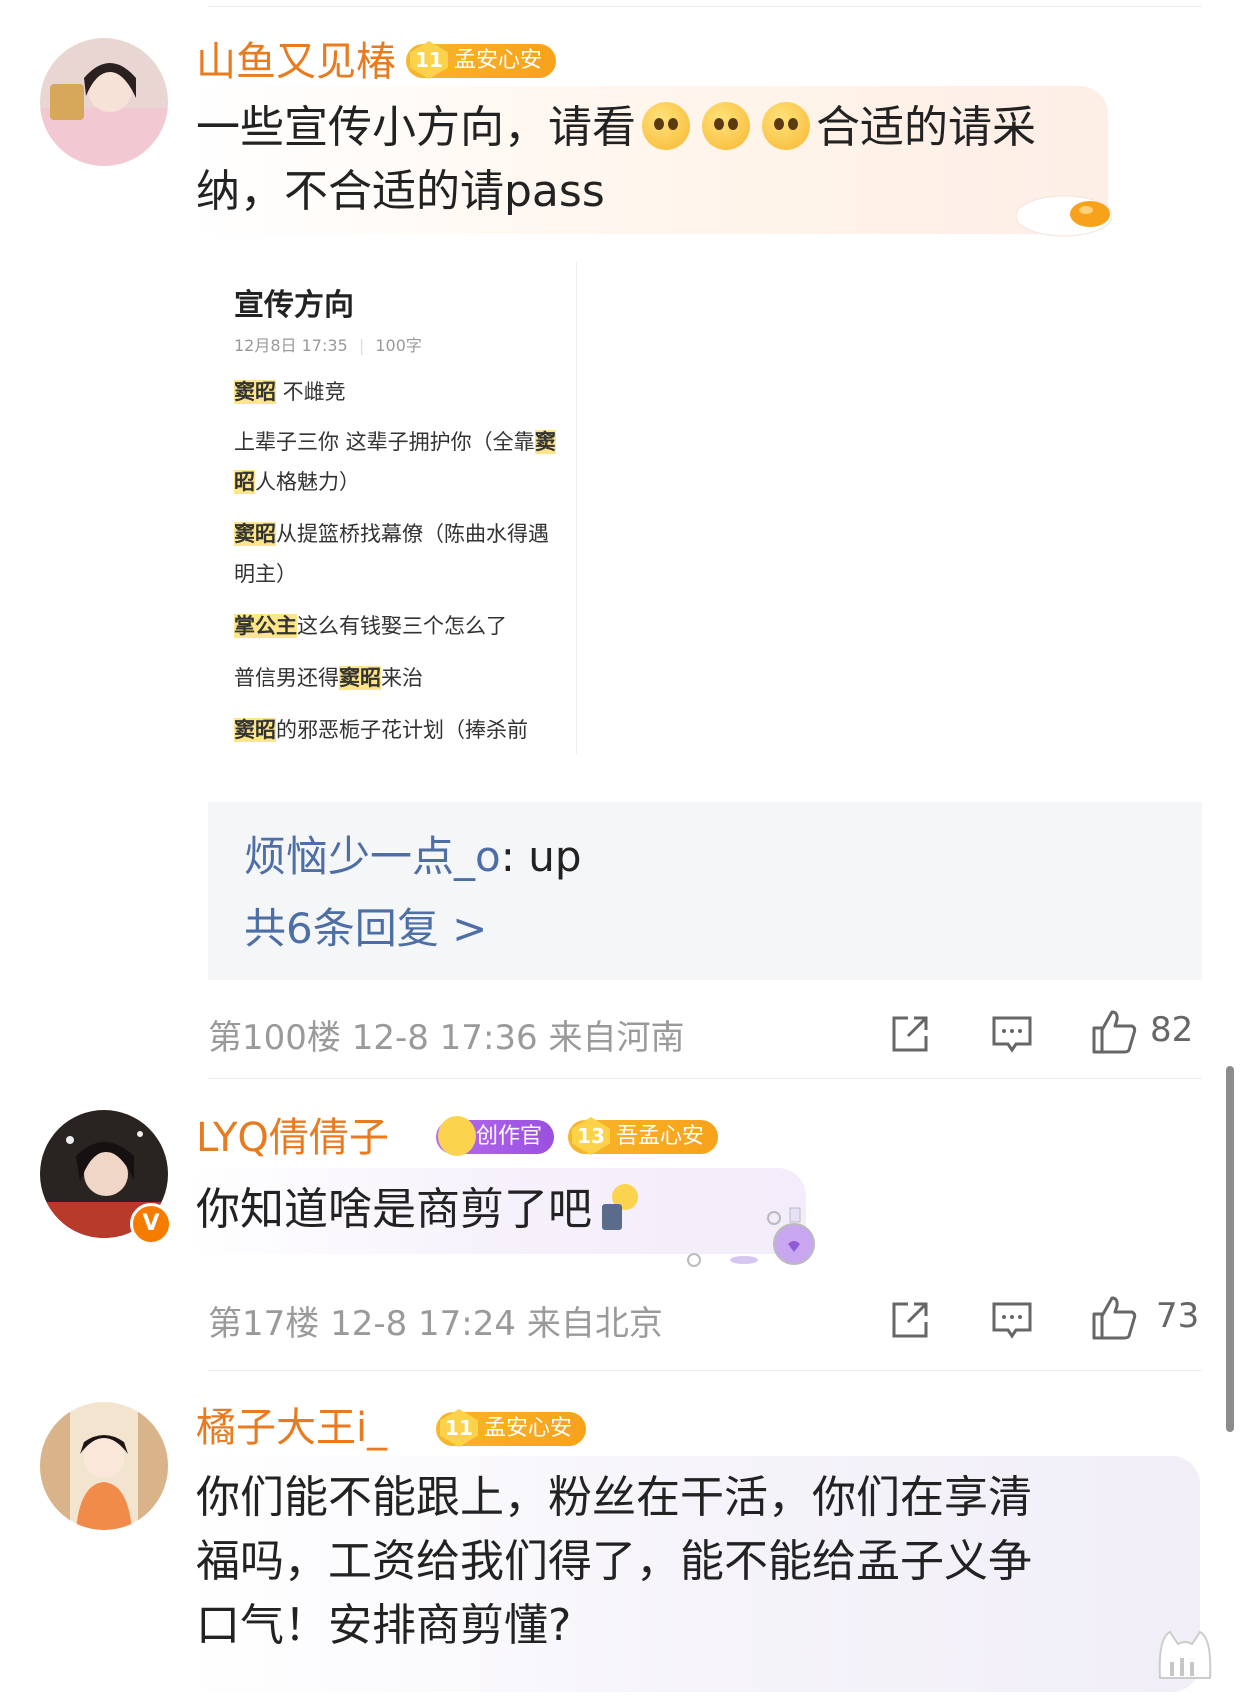 The image size is (1242, 1700). What do you see at coordinates (1172, 1030) in the screenshot?
I see `like-count: 82` at bounding box center [1172, 1030].